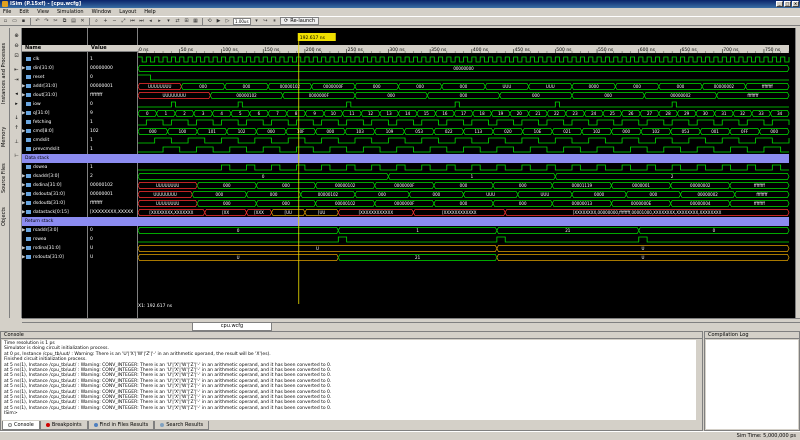 Image resolution: width=800 pixels, height=440 pixels. What do you see at coordinates (274, 21) in the screenshot?
I see `break-icon: ⏸` at bounding box center [274, 21].